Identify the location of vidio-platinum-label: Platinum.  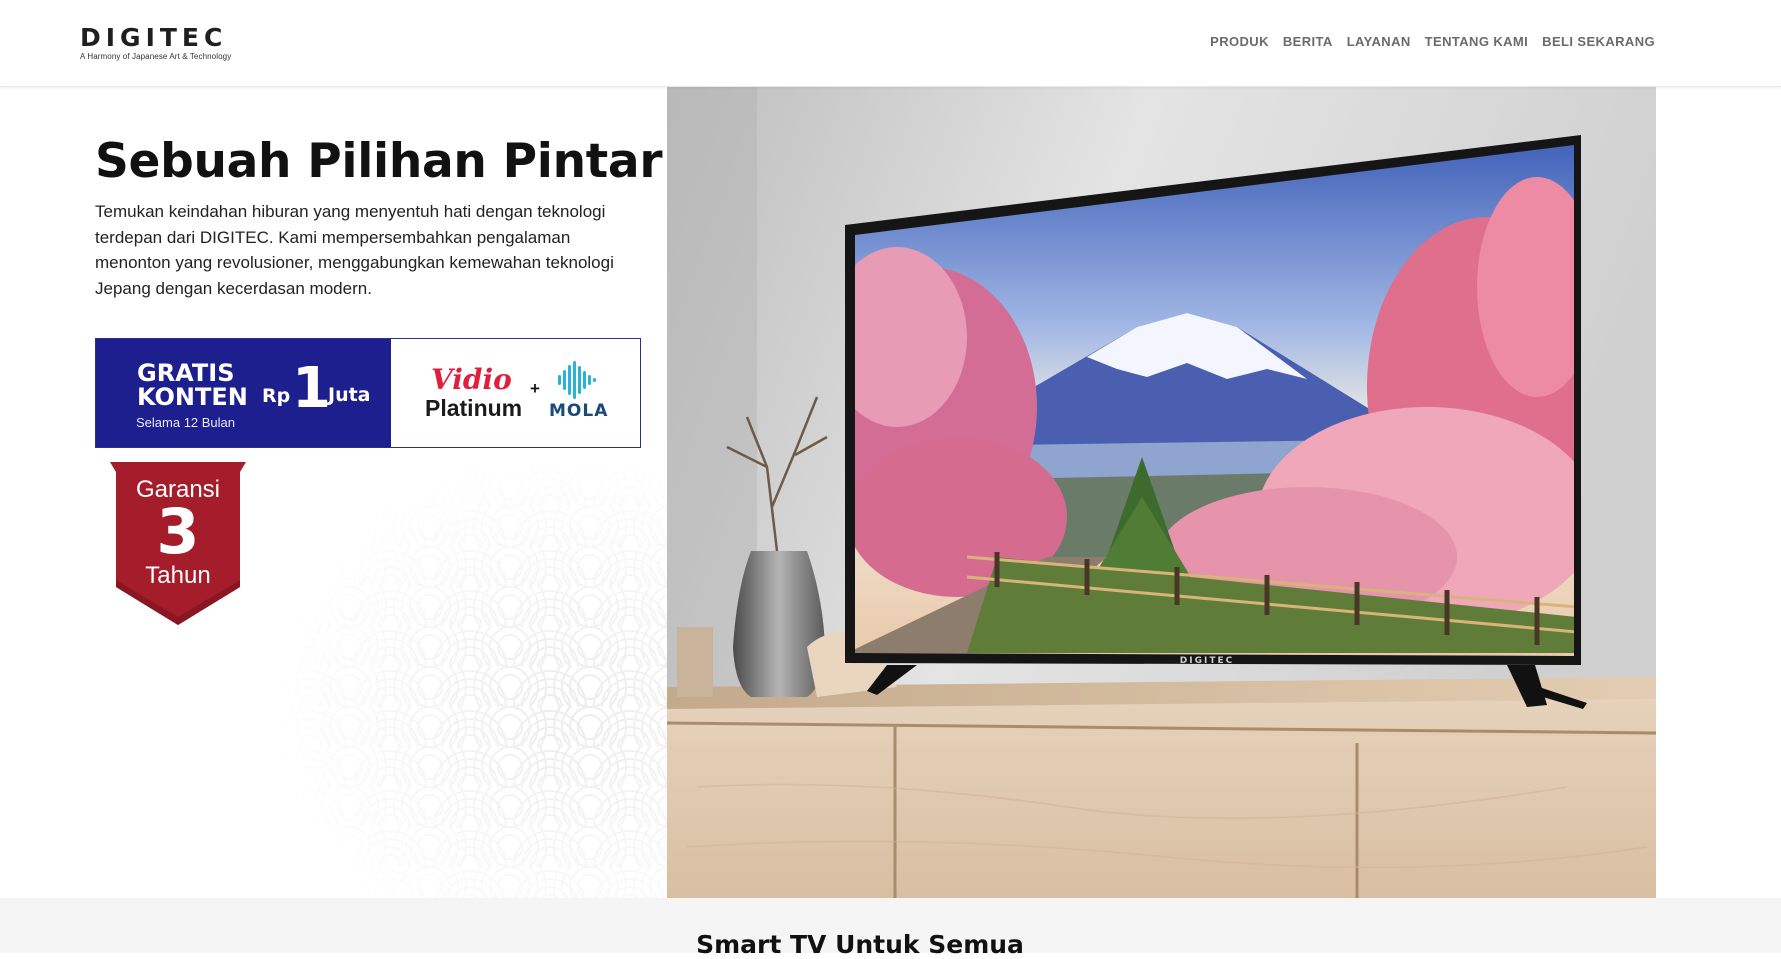
(474, 408).